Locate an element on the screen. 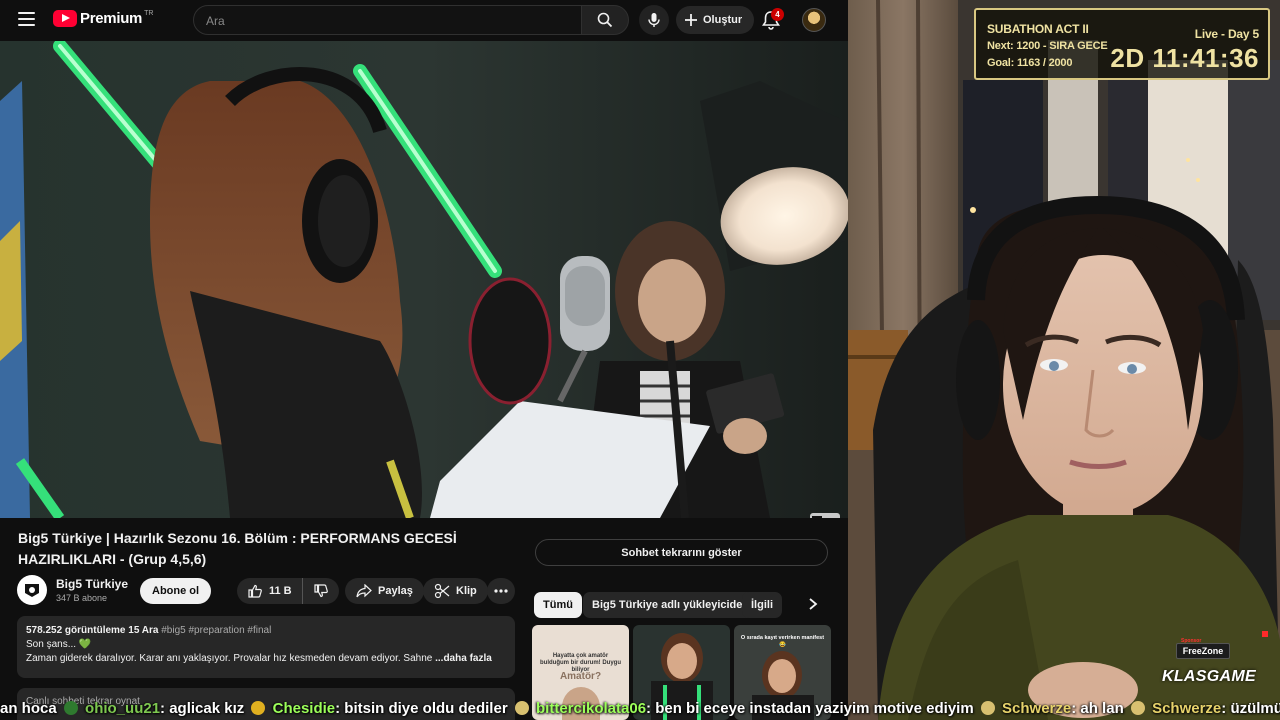 The width and height of the screenshot is (1280, 720). chat-message: Schwerze: üzülmüş is located at coordinates (1216, 708).